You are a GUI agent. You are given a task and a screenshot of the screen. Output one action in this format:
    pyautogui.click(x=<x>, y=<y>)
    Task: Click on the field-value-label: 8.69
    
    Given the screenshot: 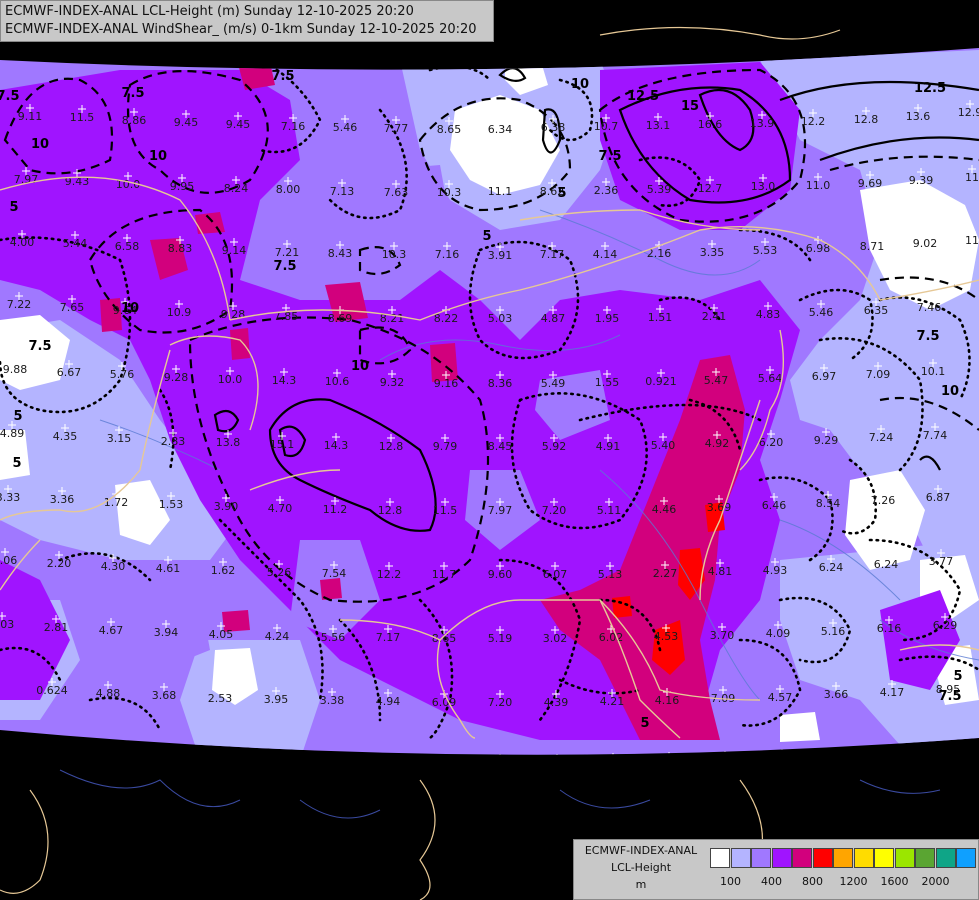 What is the action you would take?
    pyautogui.click(x=340, y=318)
    